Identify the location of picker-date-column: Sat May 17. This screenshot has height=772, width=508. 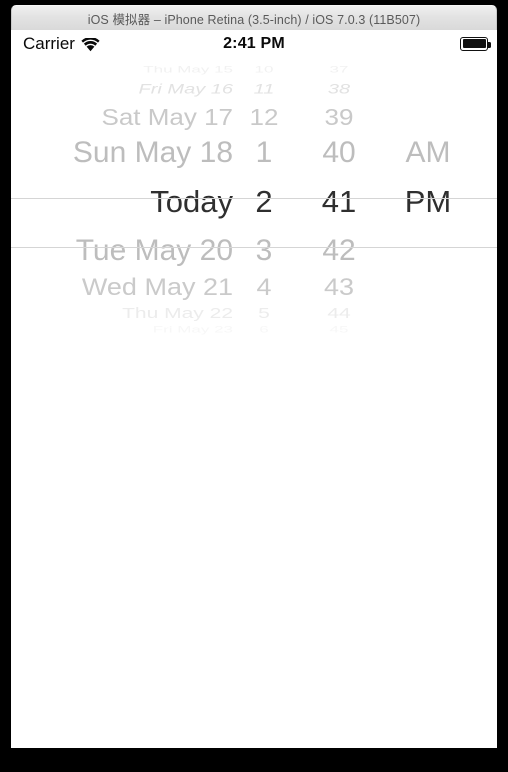
(122, 117).